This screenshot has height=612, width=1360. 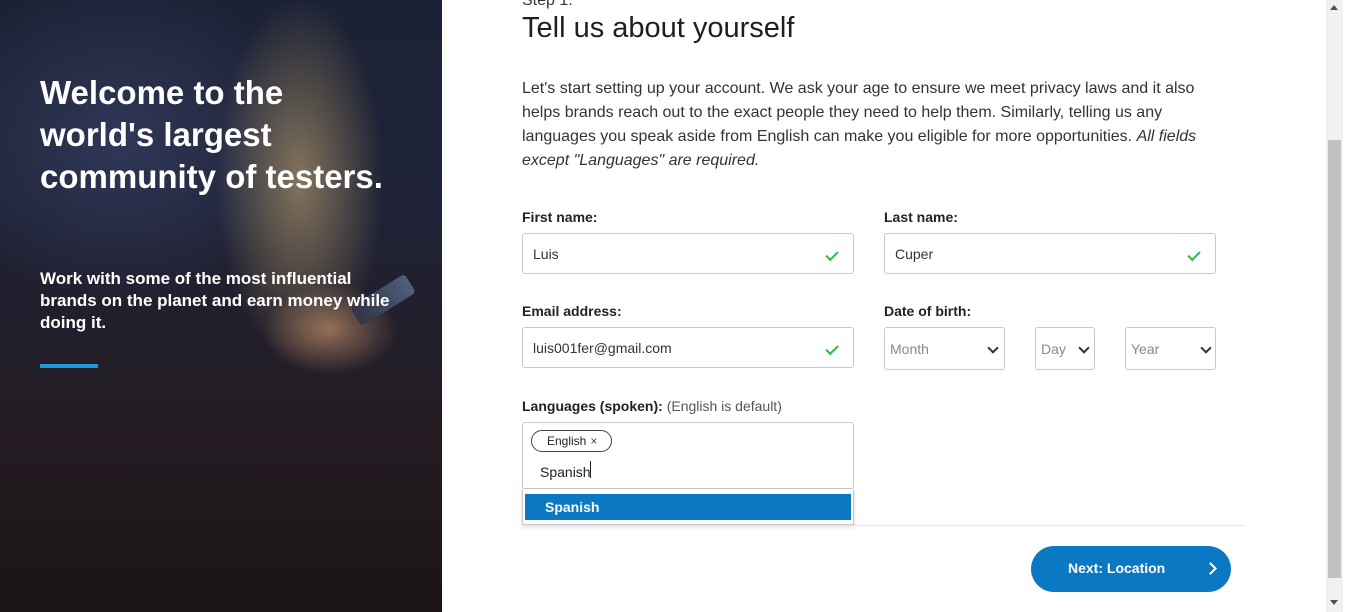 What do you see at coordinates (688, 253) in the screenshot?
I see `first-name-field` at bounding box center [688, 253].